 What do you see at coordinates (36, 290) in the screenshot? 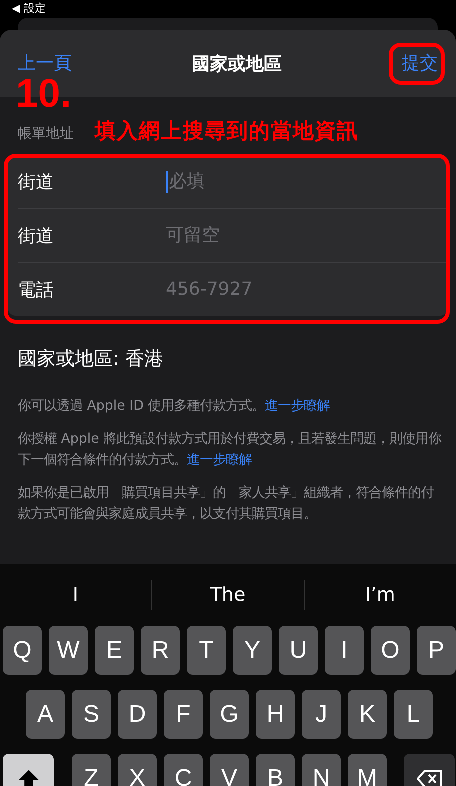
I see `field-label: 電話` at bounding box center [36, 290].